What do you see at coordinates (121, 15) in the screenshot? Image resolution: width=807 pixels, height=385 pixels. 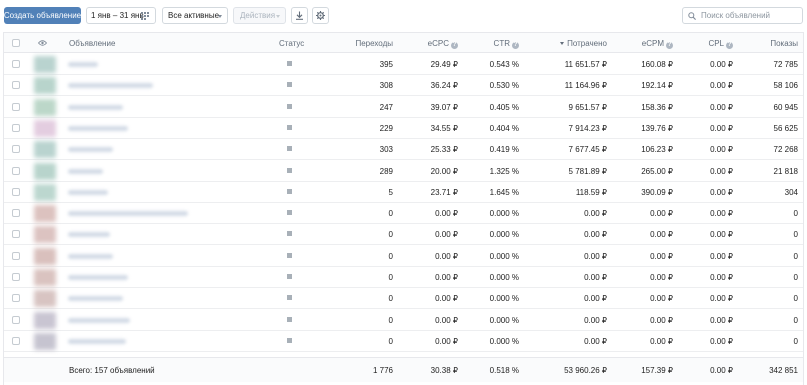 I see `date-range-picker: 1 янв – 31 янв` at bounding box center [121, 15].